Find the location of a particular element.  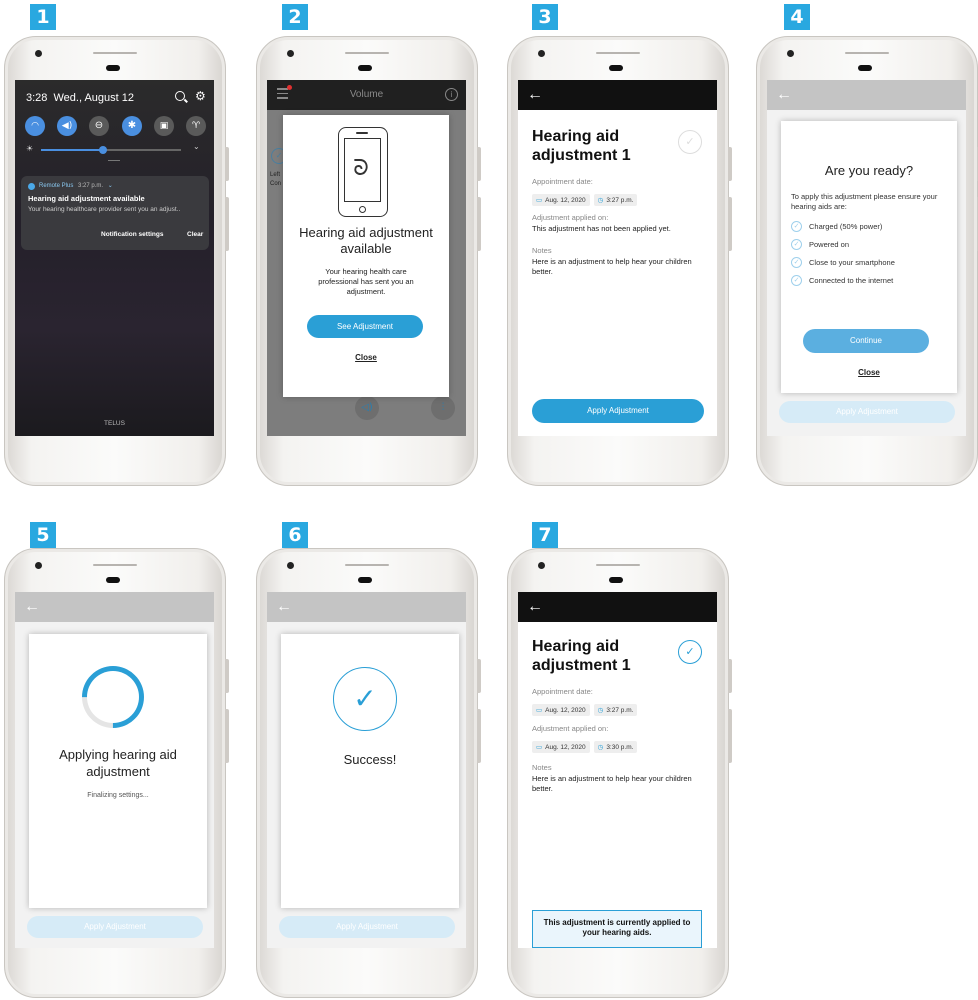

front-camera is located at coordinates (38, 53).